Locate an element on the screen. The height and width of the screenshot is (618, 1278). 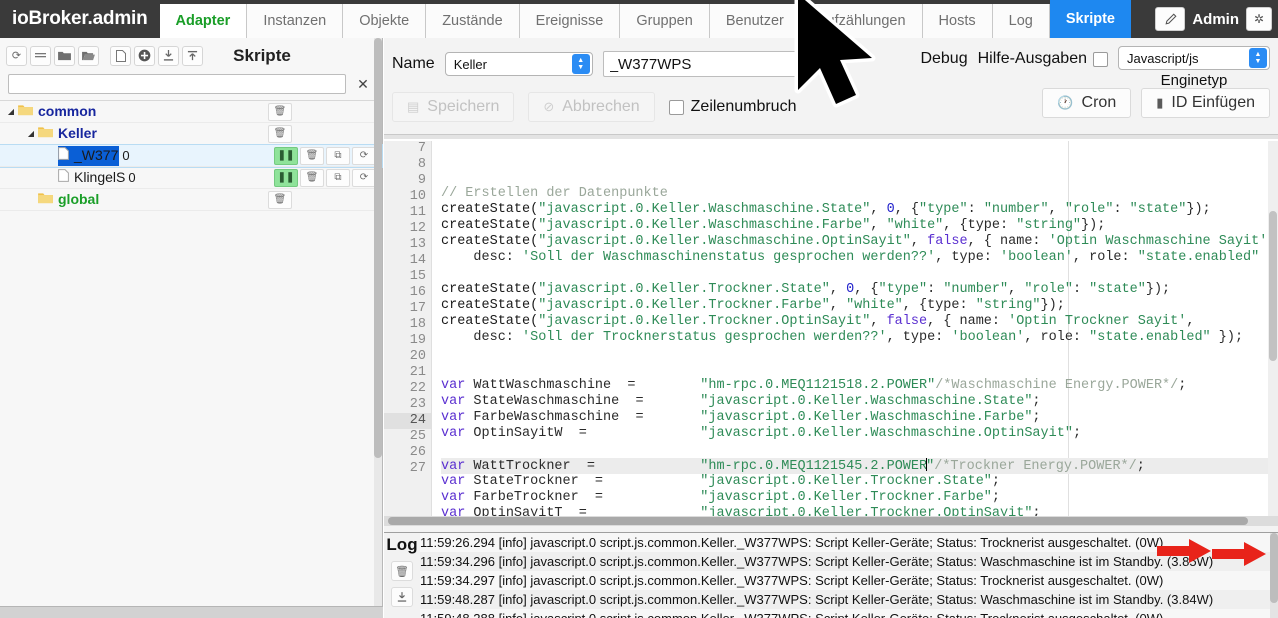
editor-vertical-scrollbar is located at coordinates (1273, 331).